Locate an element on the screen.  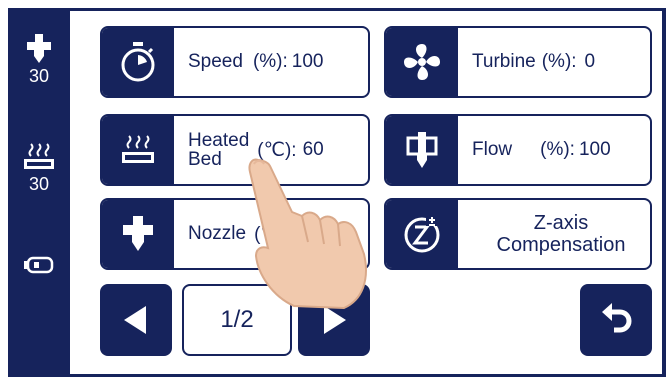
speed-unit: (%): is located at coordinates (270, 61).